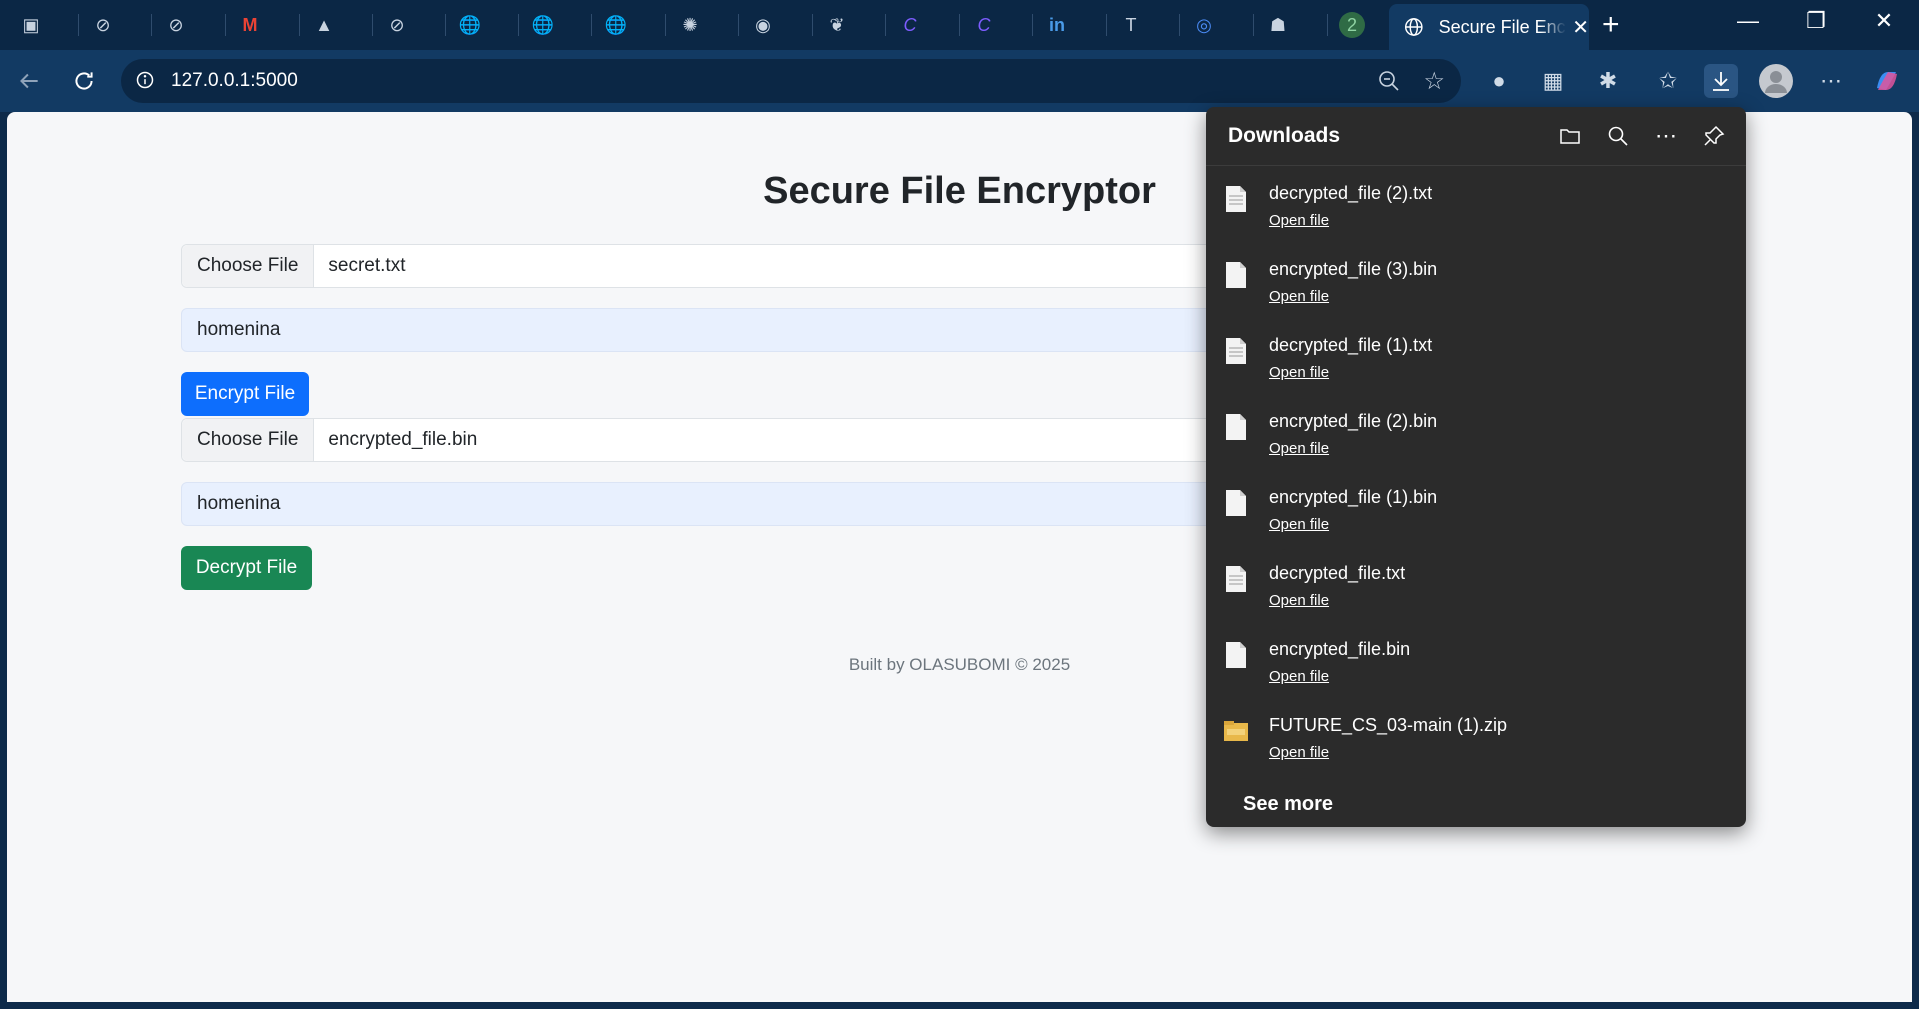  I want to click on download-item: decrypted_file (2).txt Open file, so click(1476, 211).